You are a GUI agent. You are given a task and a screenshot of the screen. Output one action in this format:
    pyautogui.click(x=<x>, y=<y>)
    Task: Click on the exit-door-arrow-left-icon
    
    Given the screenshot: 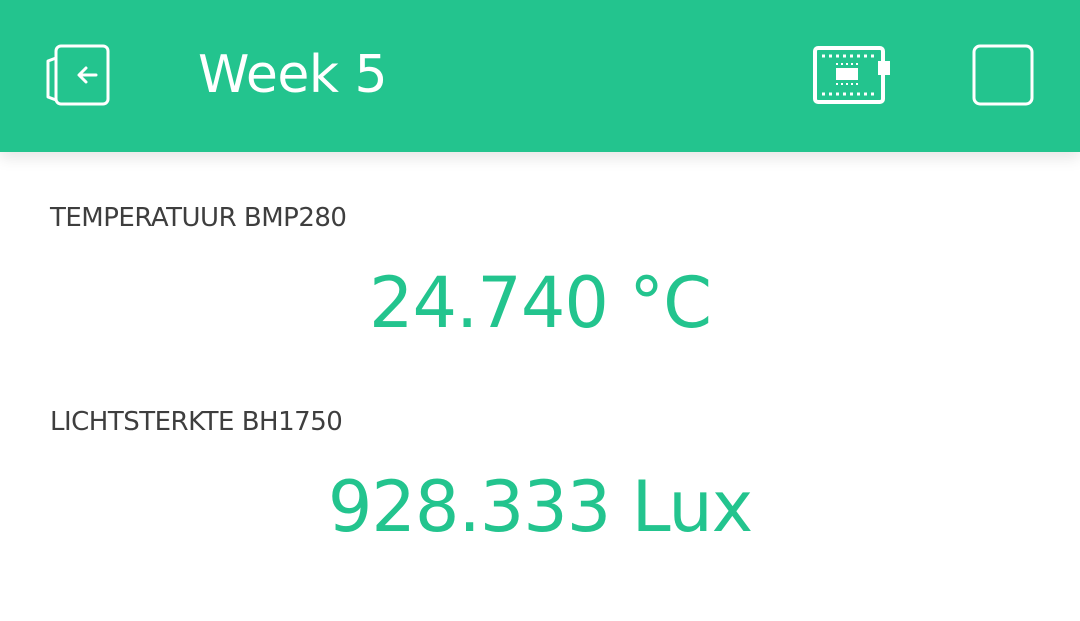 What is the action you would take?
    pyautogui.click(x=78, y=75)
    